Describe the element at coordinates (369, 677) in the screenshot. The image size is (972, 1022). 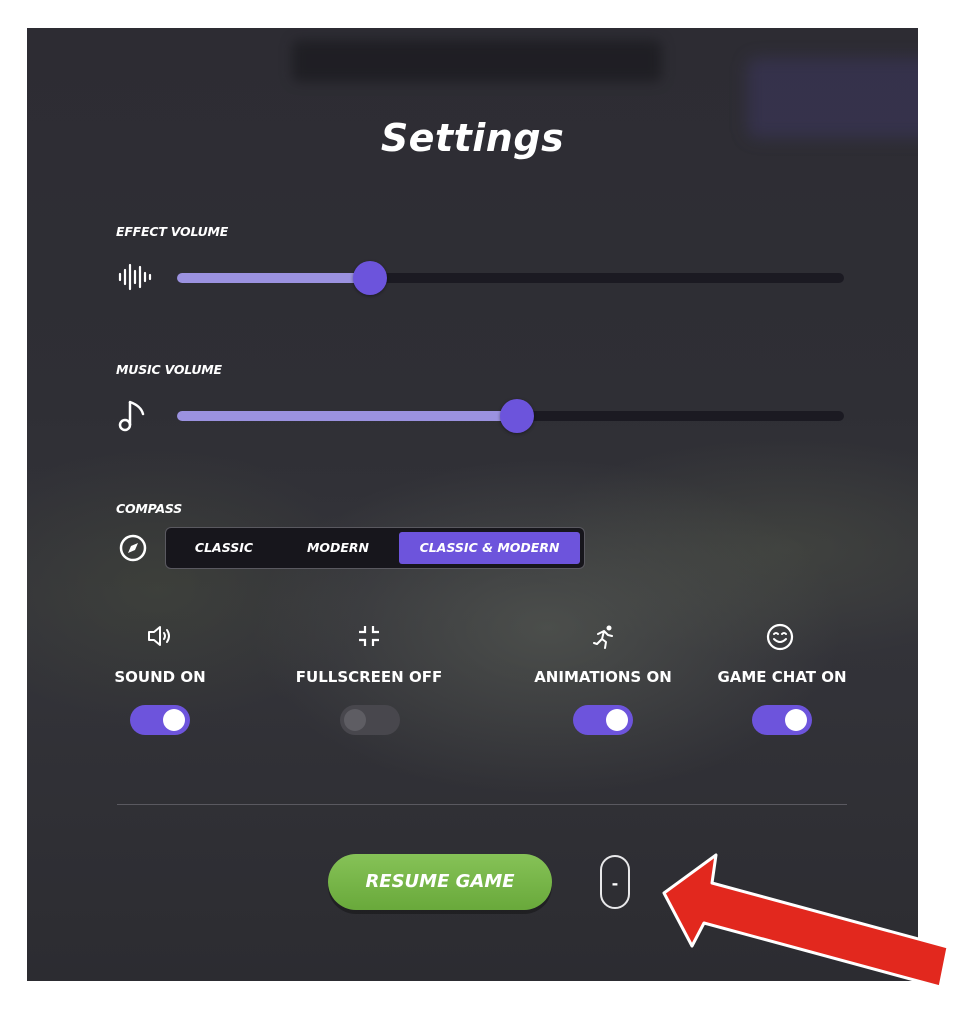
I see `fullscreen-label: FULLSCREEN OFF` at that location.